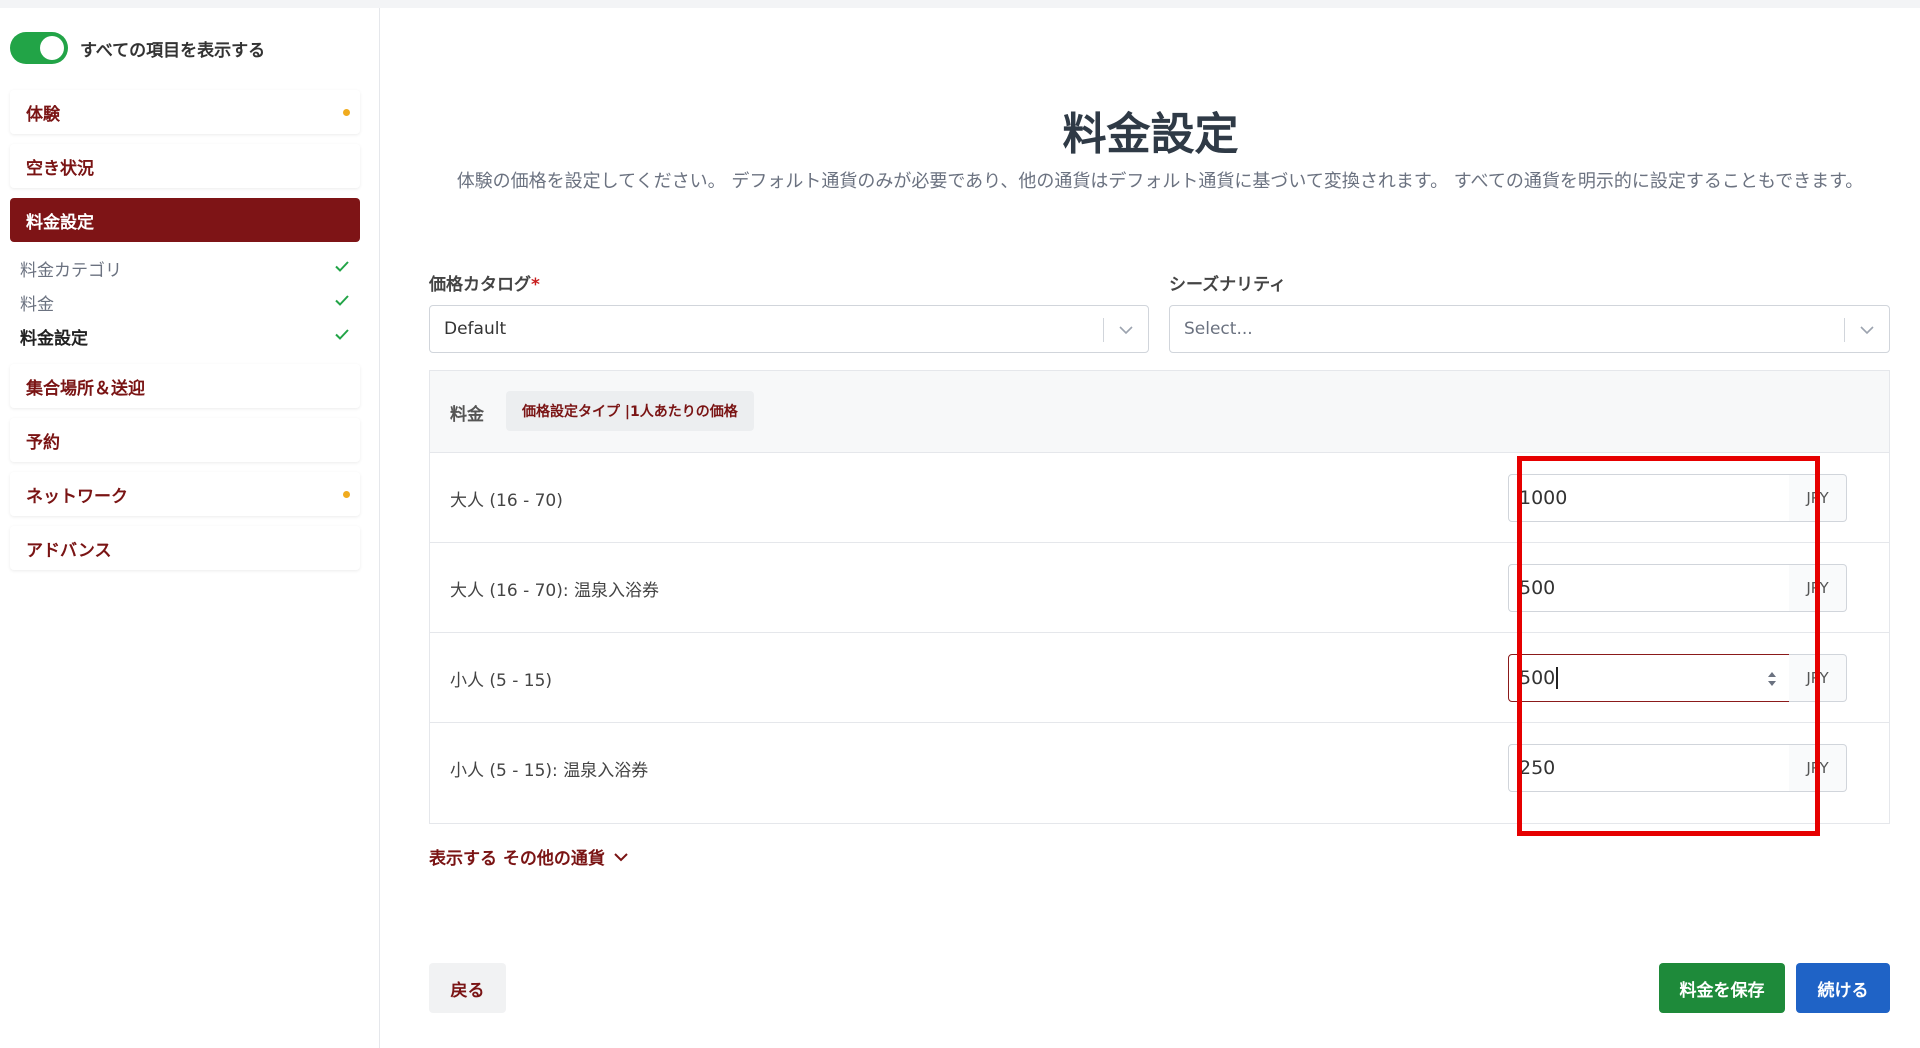  I want to click on sidebar-item-network: ネットワーク, so click(185, 494).